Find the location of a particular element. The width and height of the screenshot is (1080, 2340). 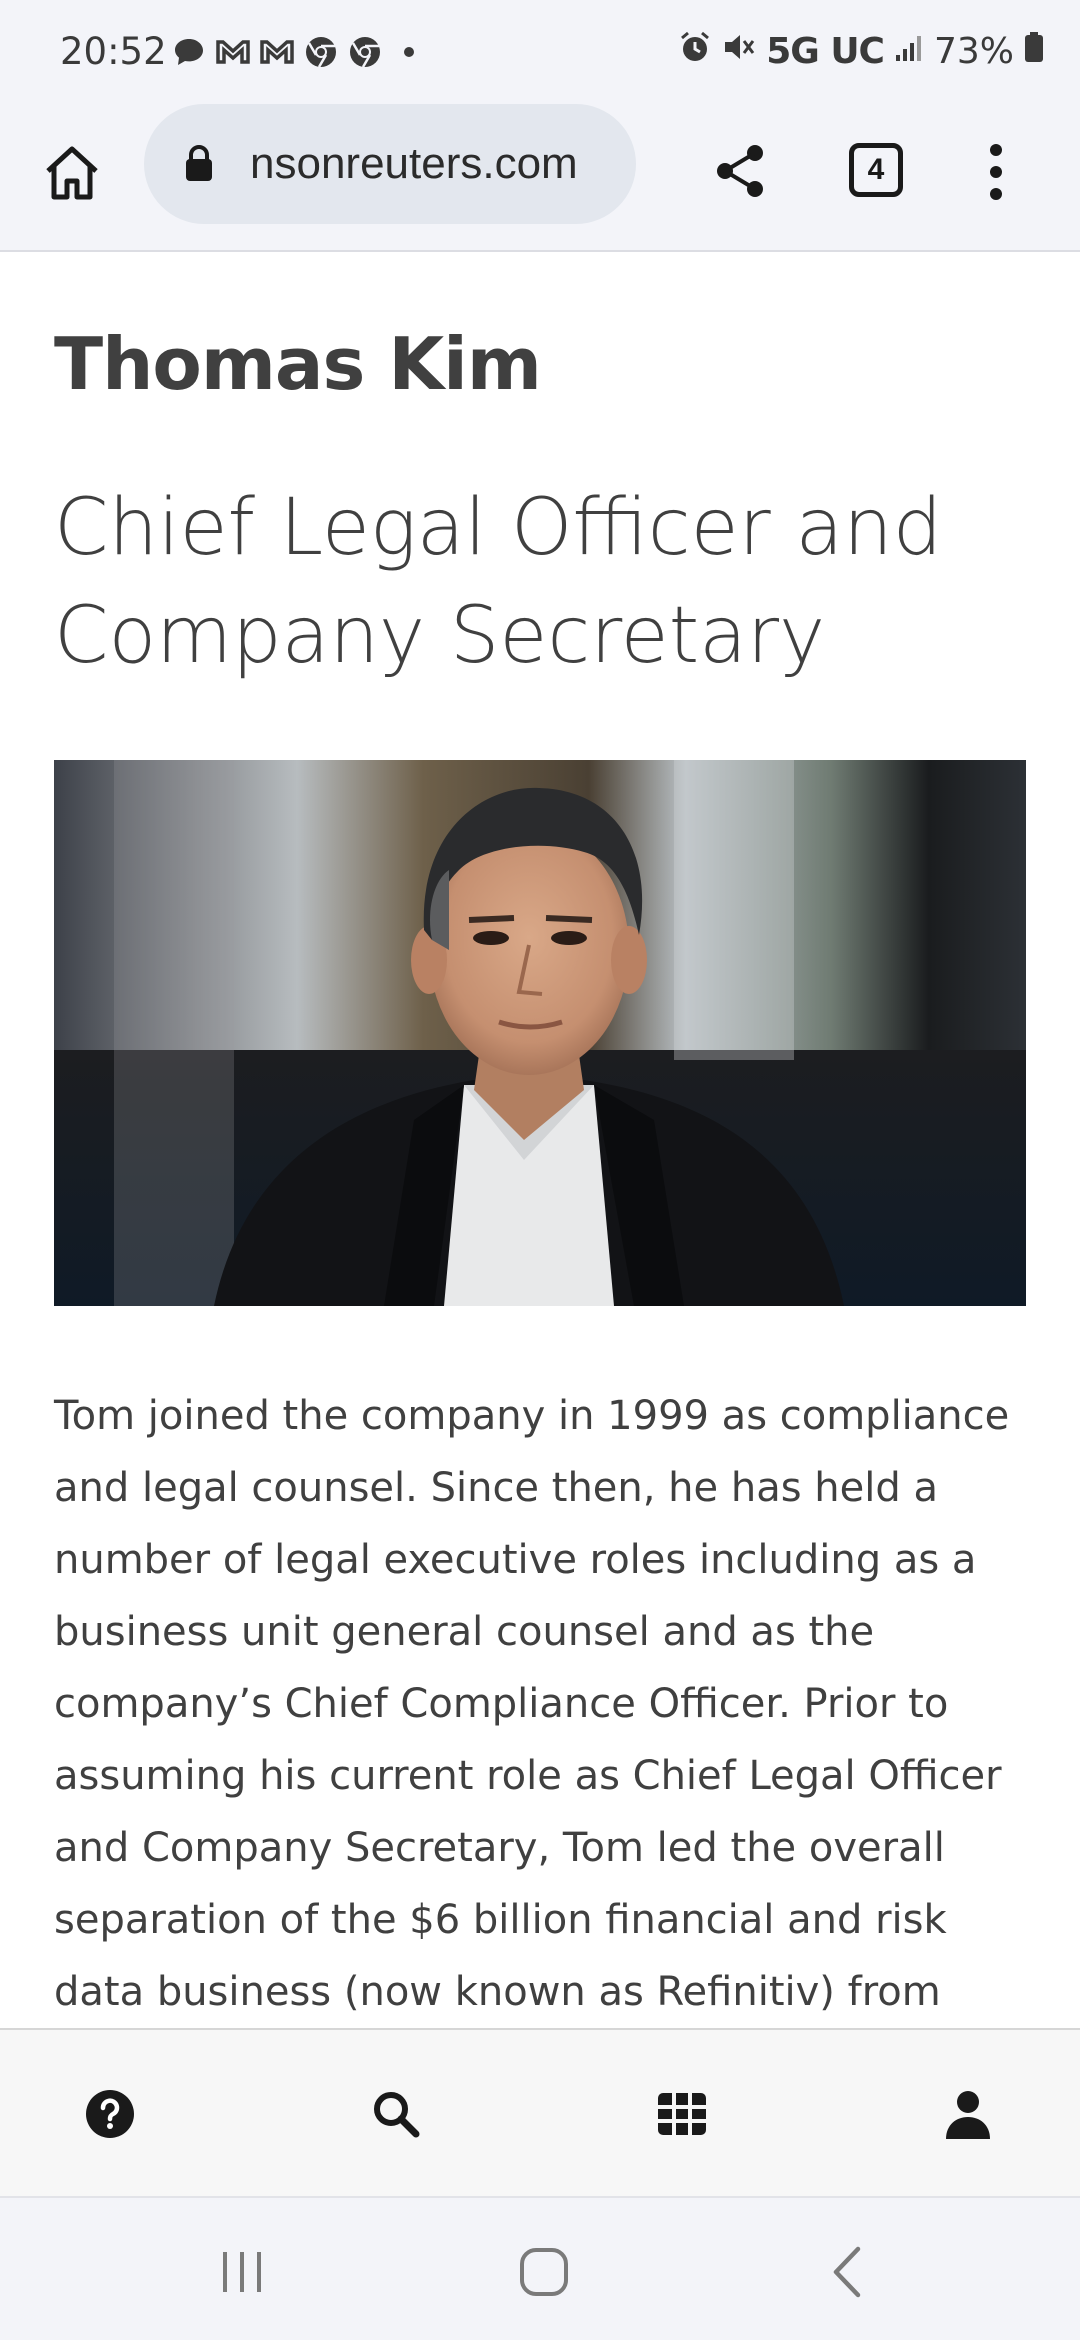

help-button is located at coordinates (110, 2114).